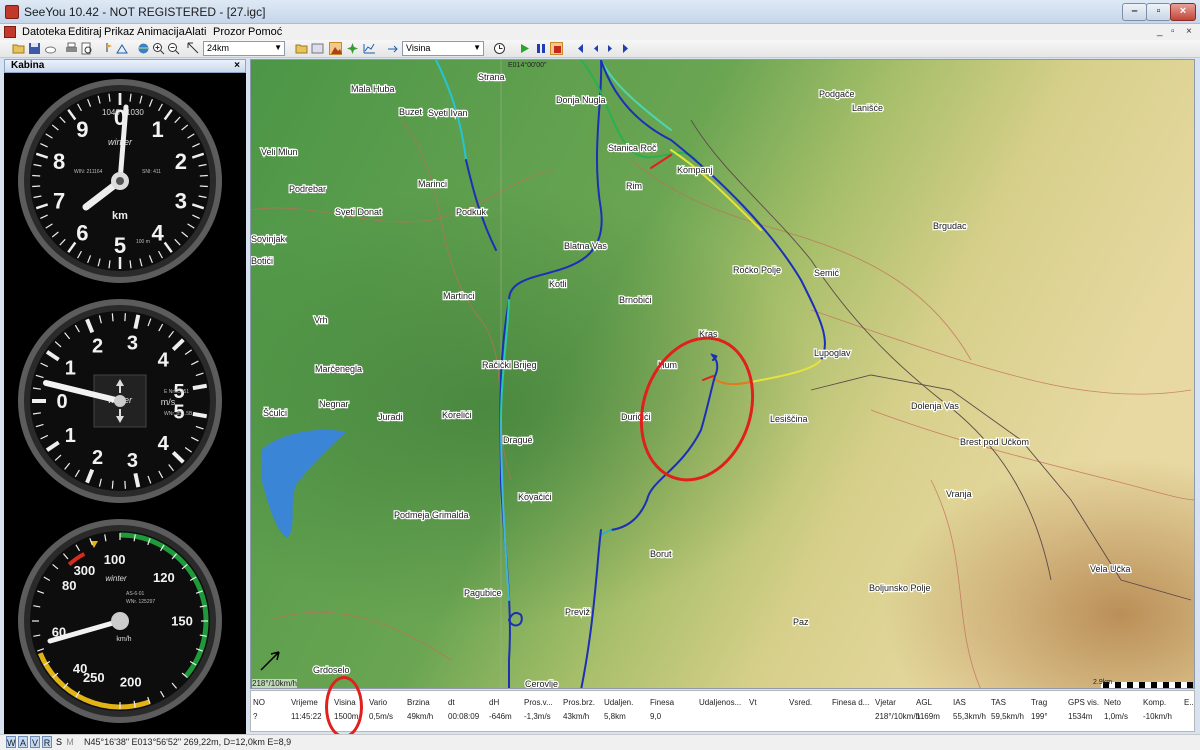 Image resolution: width=1200 pixels, height=750 pixels. I want to click on scale-icon, so click(193, 48).